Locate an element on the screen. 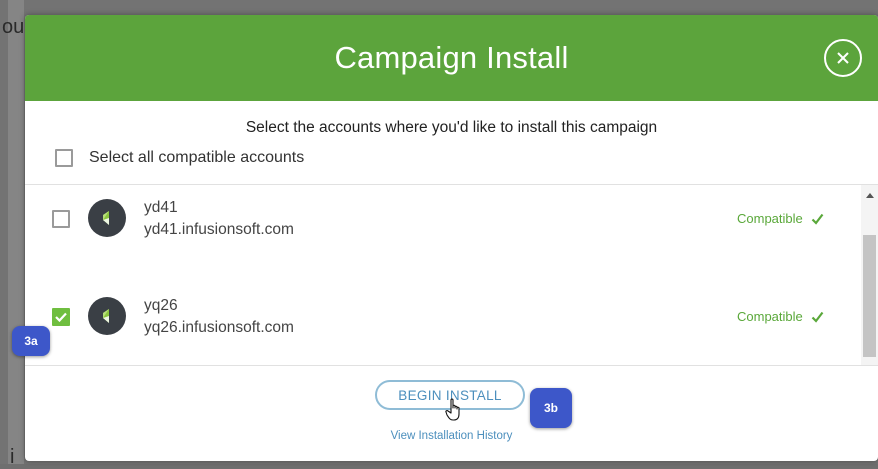  account-name: yd41 is located at coordinates (161, 207).